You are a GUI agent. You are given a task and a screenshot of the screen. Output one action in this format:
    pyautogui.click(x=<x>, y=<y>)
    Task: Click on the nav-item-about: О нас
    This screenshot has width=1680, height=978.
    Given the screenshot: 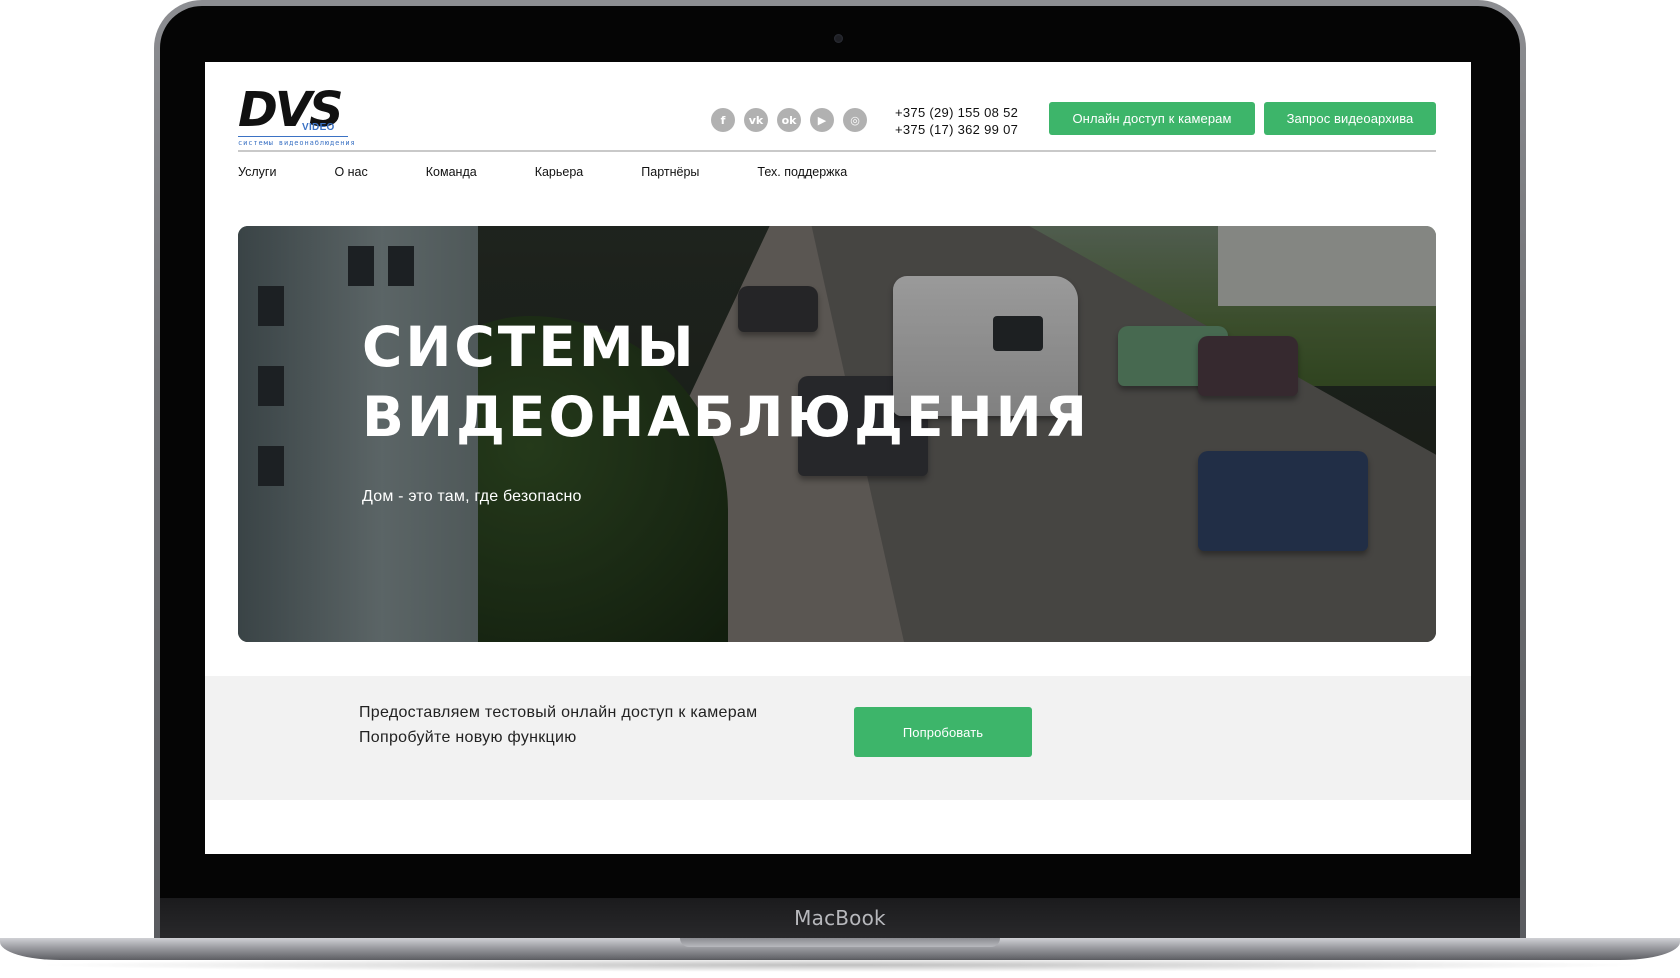 What is the action you would take?
    pyautogui.click(x=350, y=172)
    